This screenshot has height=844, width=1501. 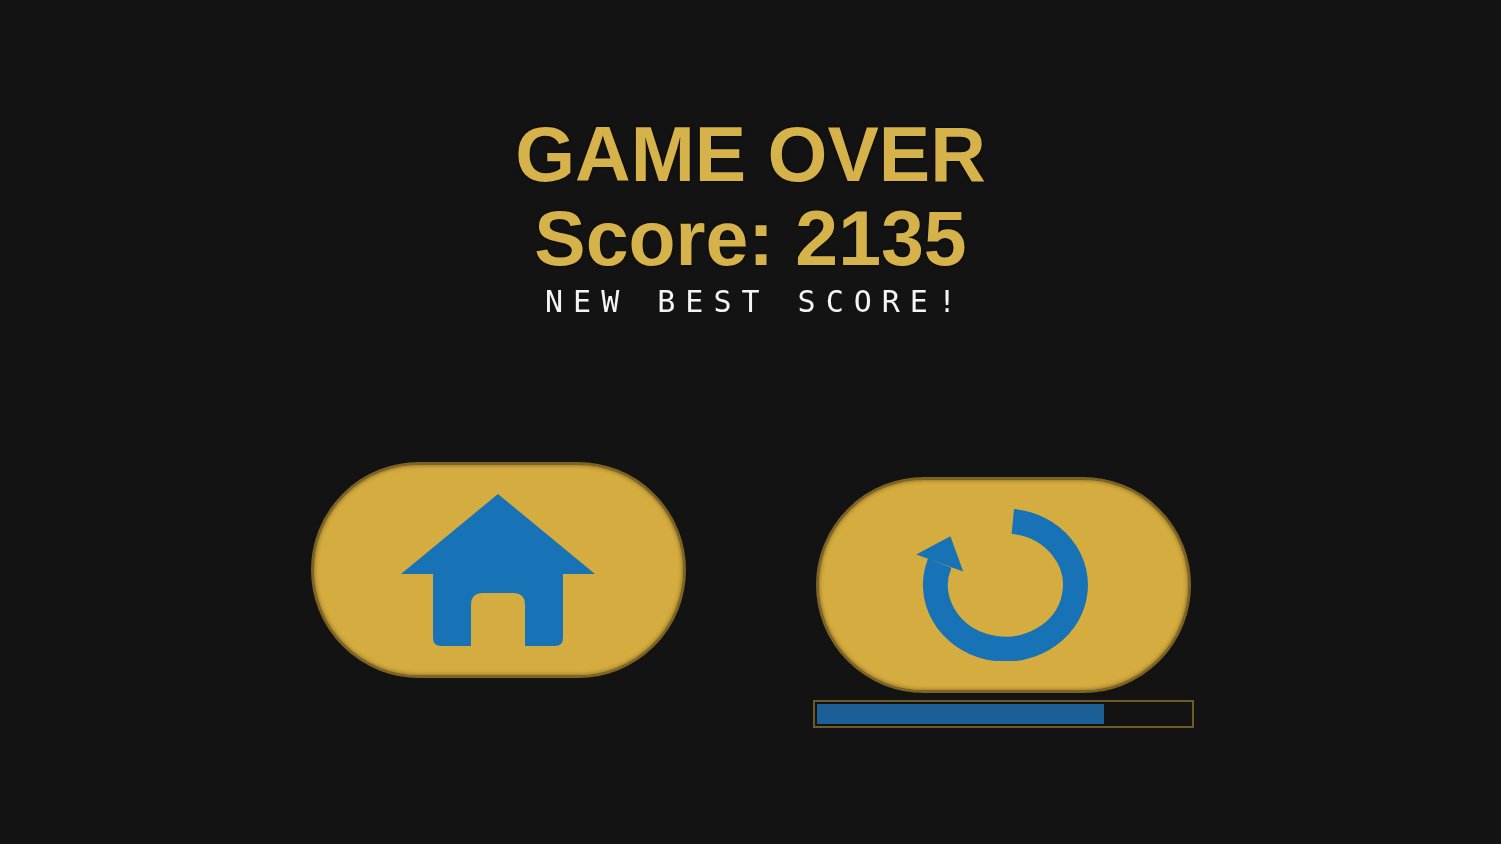 I want to click on new-best-score-text: NEW BEST SCORE!, so click(x=755, y=302).